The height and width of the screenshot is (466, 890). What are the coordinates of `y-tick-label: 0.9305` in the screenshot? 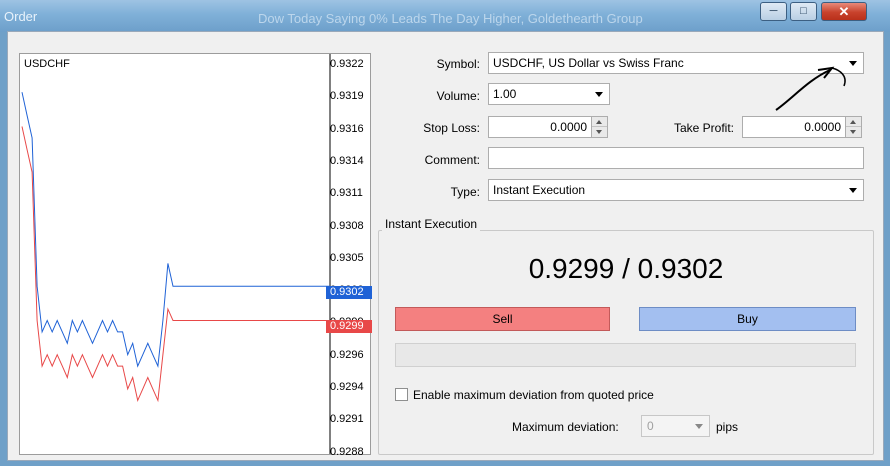 It's located at (347, 257).